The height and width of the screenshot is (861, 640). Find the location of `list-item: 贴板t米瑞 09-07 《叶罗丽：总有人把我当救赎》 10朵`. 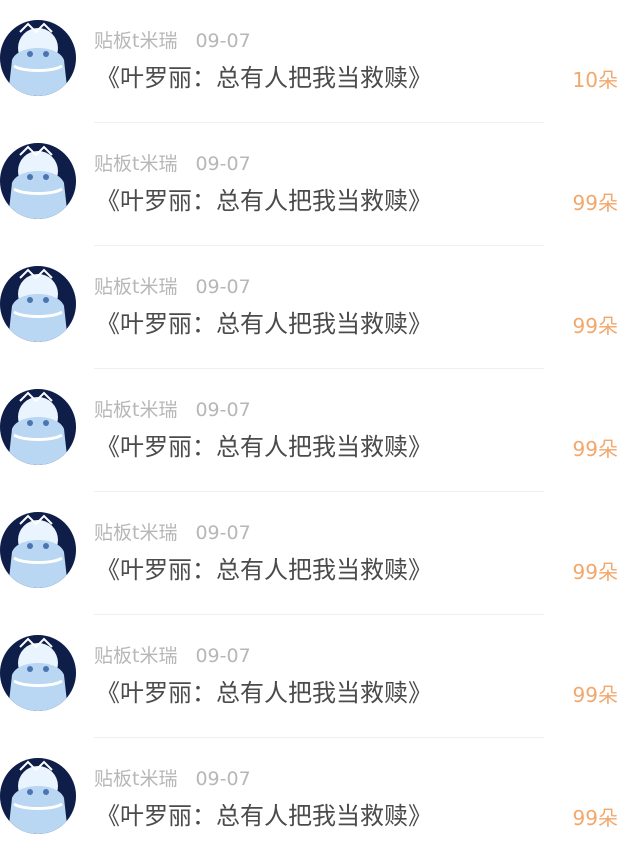

list-item: 贴板t米瑞 09-07 《叶罗丽：总有人把我当救赎》 10朵 is located at coordinates (320, 61).